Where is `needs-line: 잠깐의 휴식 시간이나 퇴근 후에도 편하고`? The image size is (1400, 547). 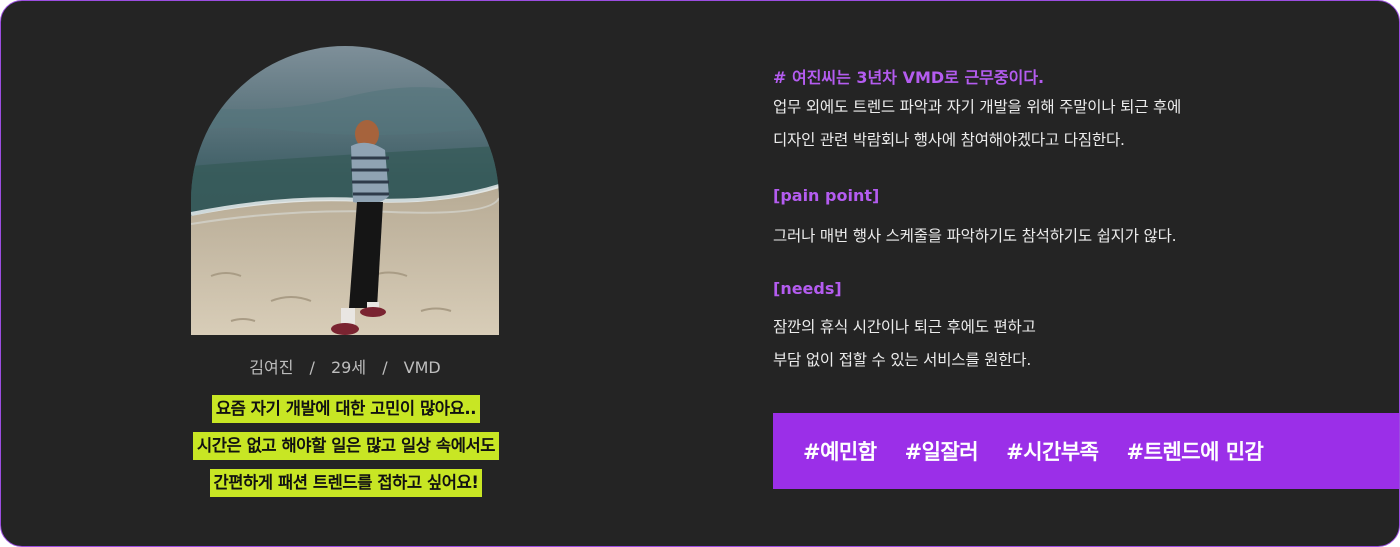 needs-line: 잠깐의 휴식 시간이나 퇴근 후에도 편하고 is located at coordinates (904, 327).